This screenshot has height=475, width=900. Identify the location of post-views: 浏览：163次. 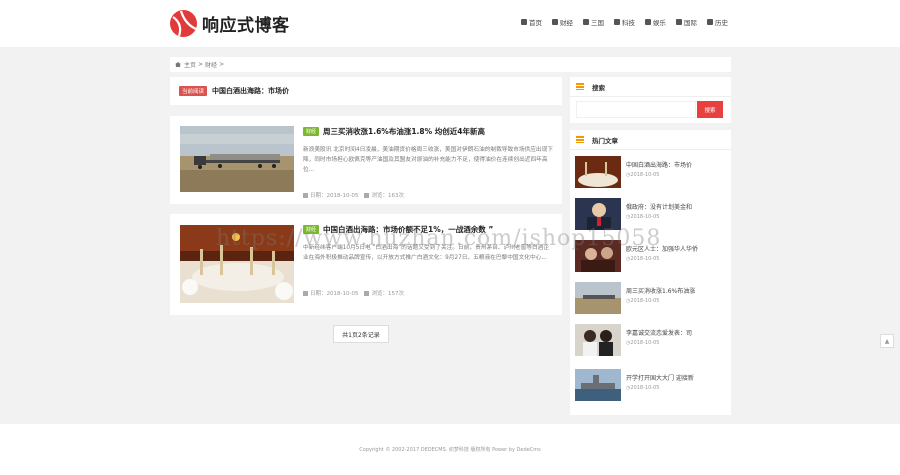
(384, 195).